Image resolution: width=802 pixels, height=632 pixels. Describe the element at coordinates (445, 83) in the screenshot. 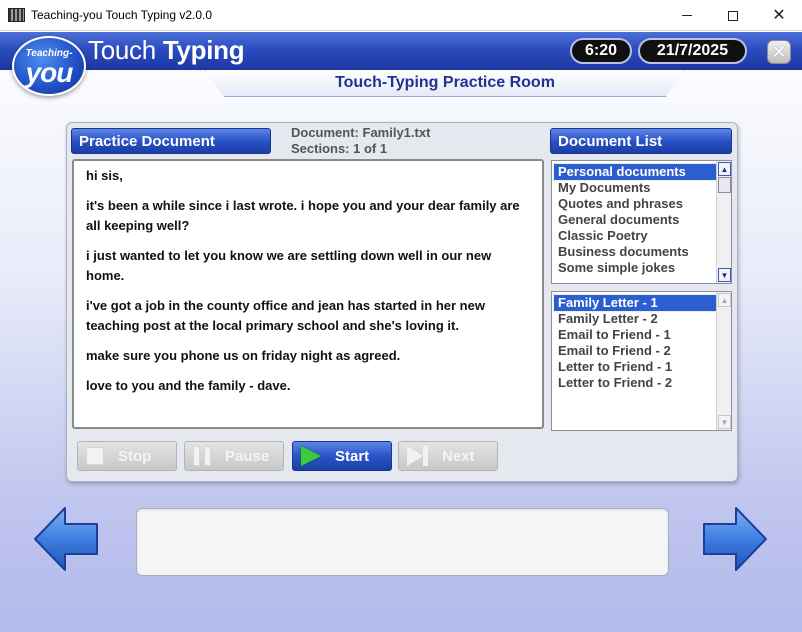

I see `room-title: Touch-Typing Practice Room` at that location.